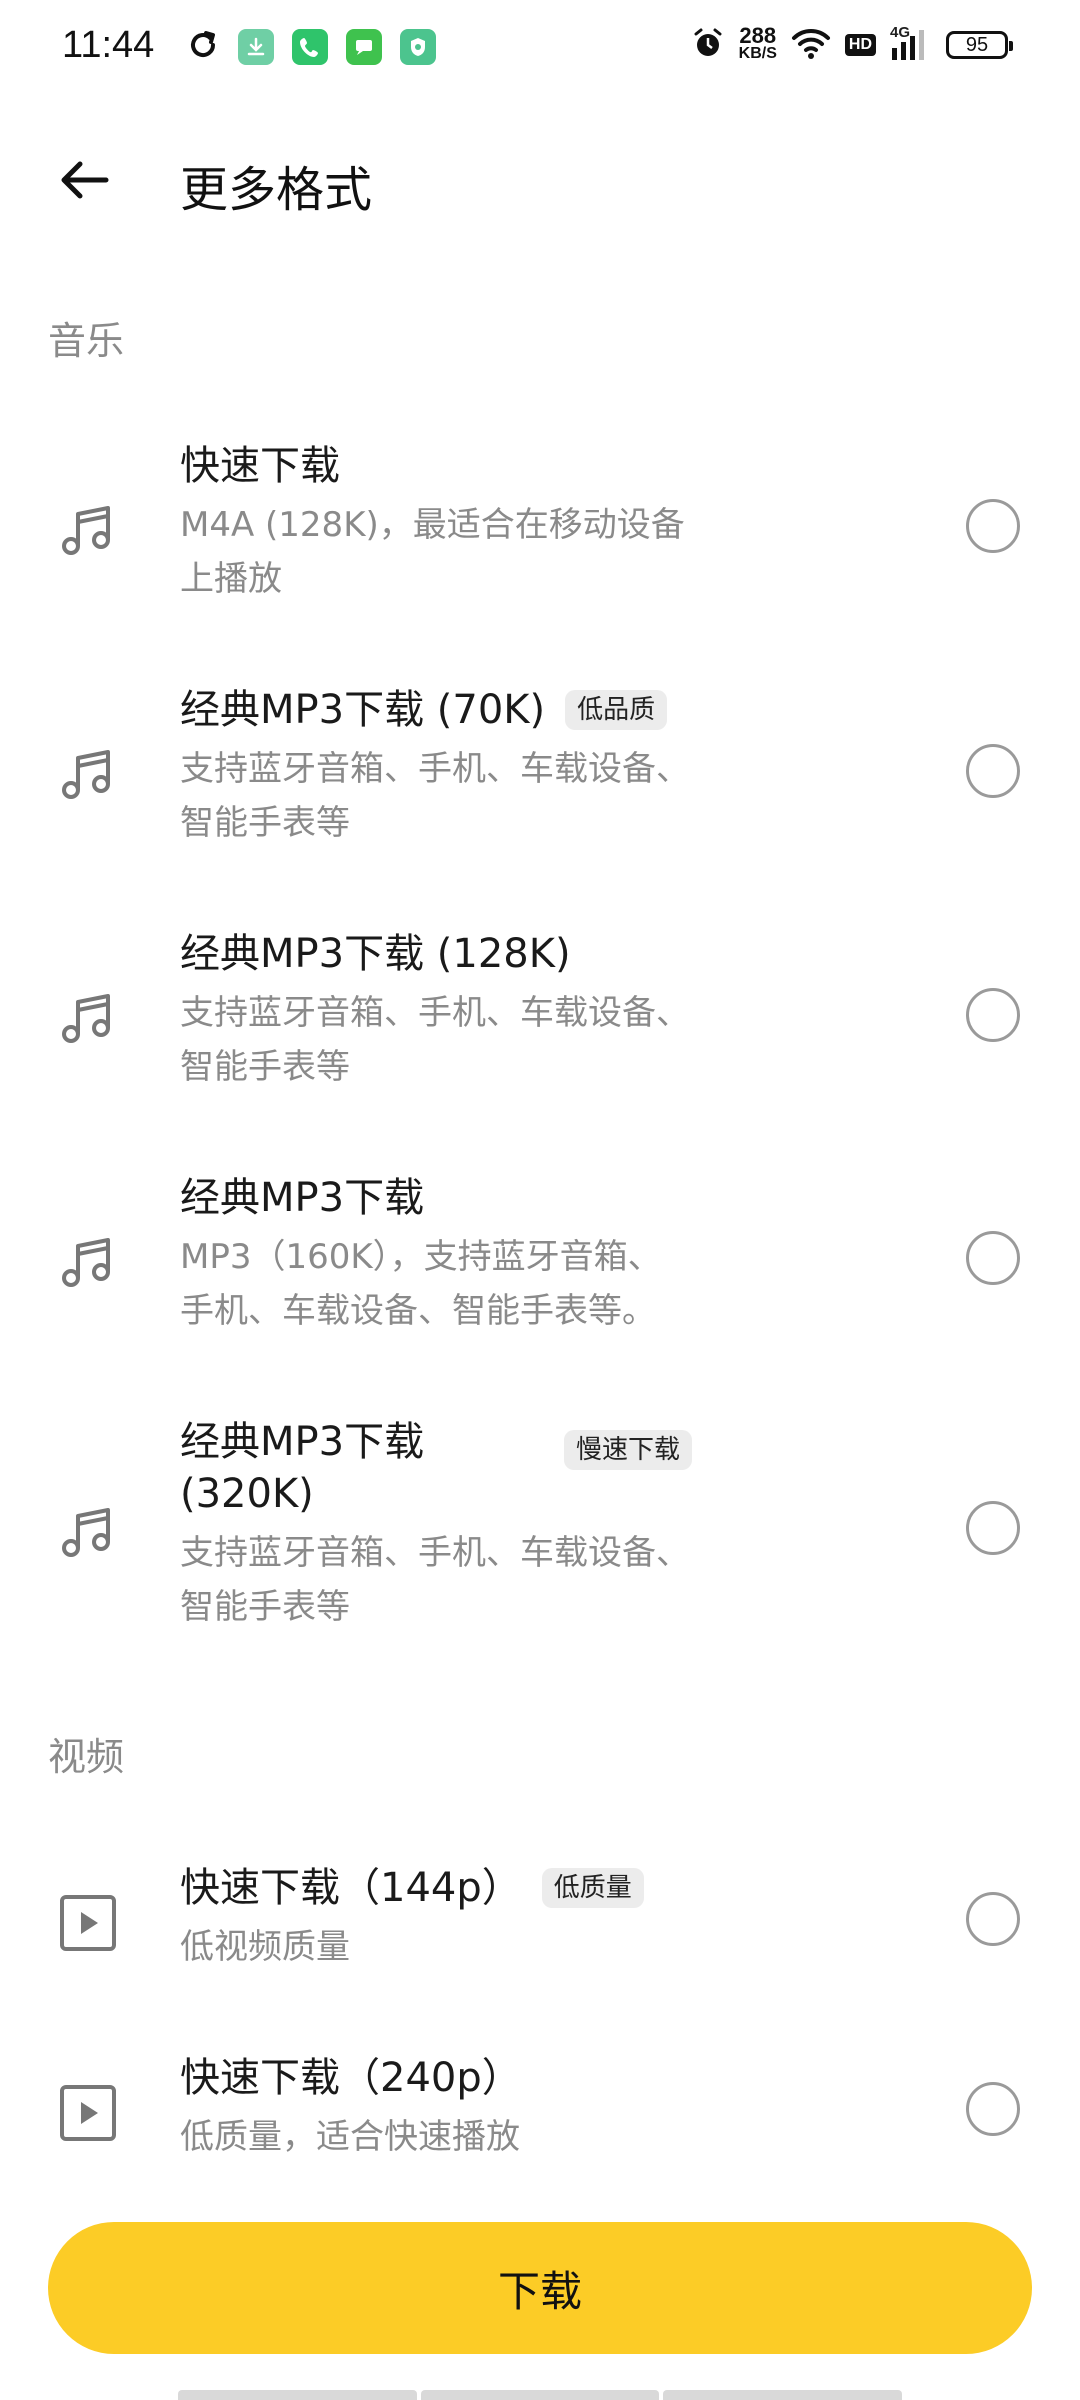 This screenshot has width=1080, height=2400. Describe the element at coordinates (421, 1257) in the screenshot. I see `format-description-line: MP3（160K），支持蓝牙音箱、` at that location.